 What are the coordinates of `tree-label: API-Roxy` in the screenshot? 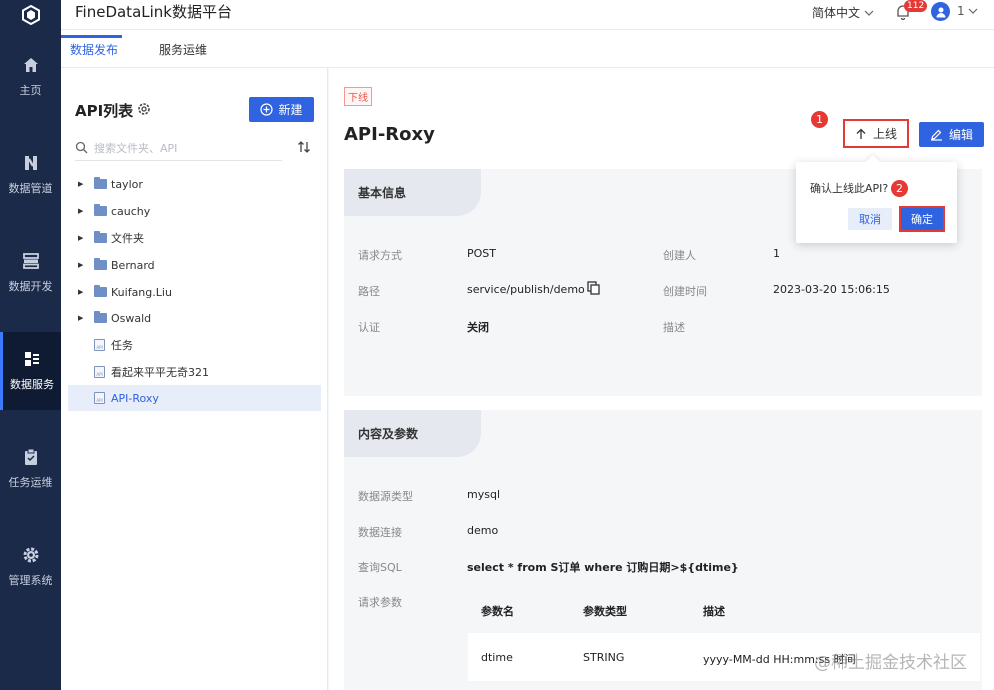 It's located at (135, 398).